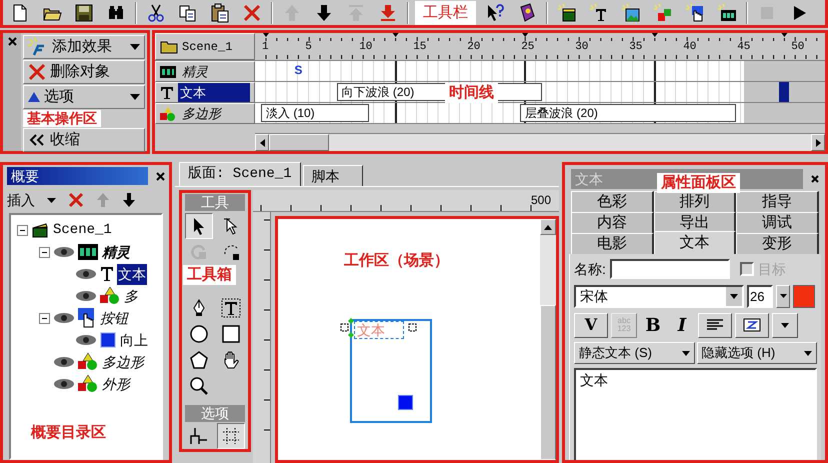  I want to click on arrow-pointer-icon, so click(199, 226).